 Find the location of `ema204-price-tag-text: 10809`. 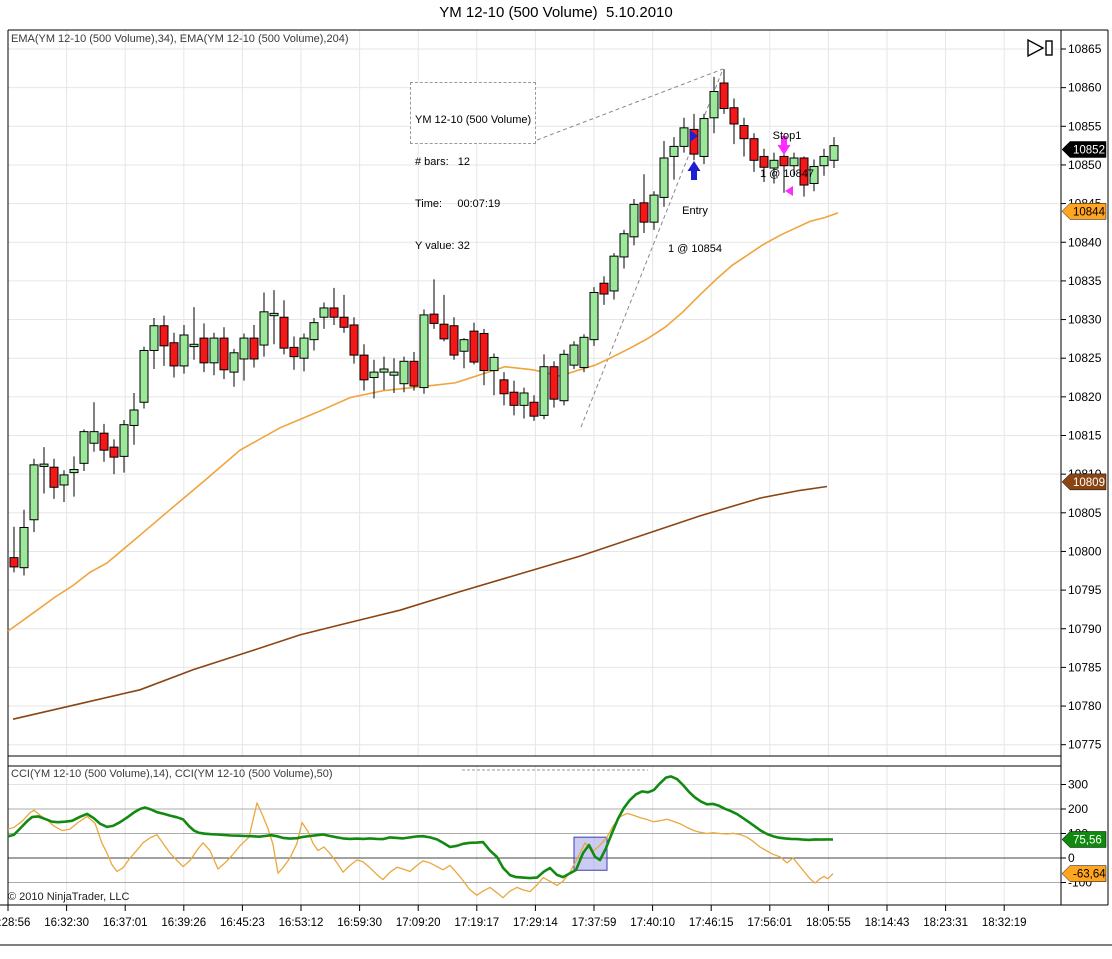

ema204-price-tag-text: 10809 is located at coordinates (1089, 483).